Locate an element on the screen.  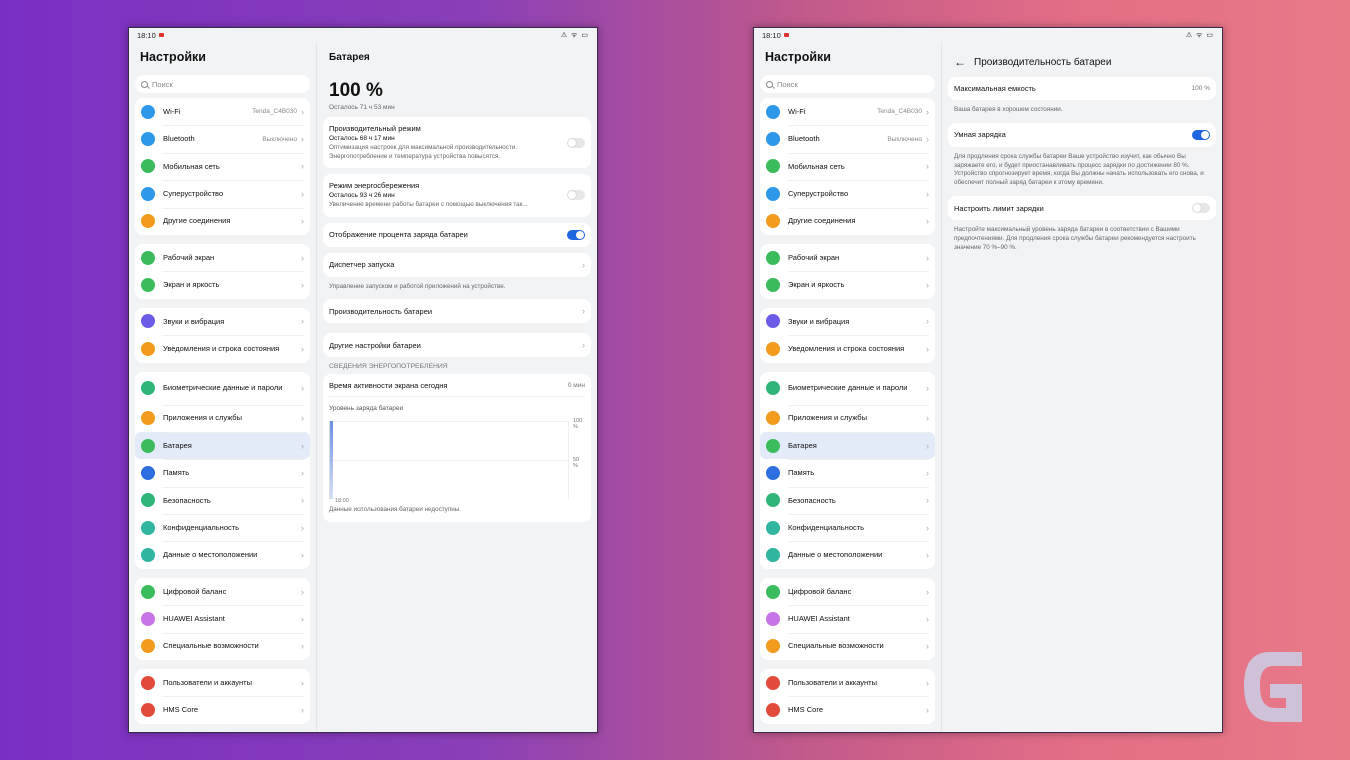
smart-charge-toggle is located at coordinates (1201, 134).